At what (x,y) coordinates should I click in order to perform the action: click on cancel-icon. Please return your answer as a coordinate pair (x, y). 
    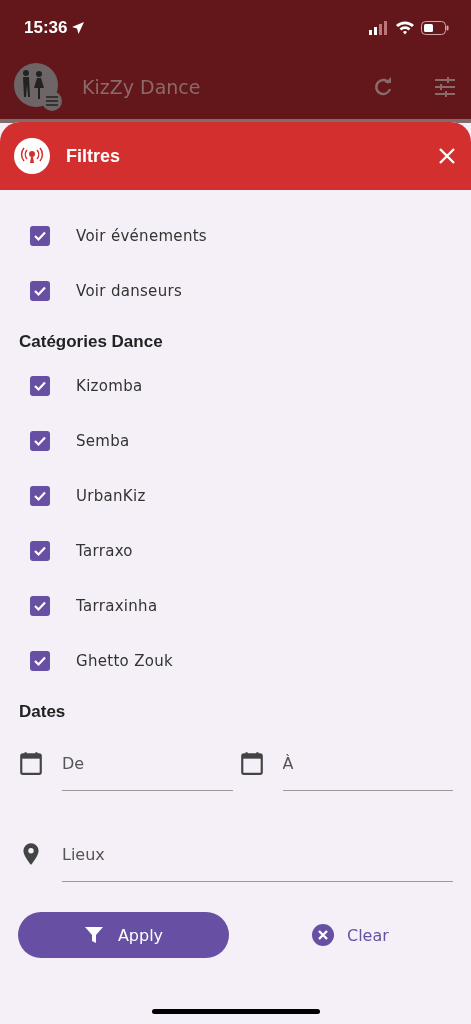
    Looking at the image, I should click on (323, 935).